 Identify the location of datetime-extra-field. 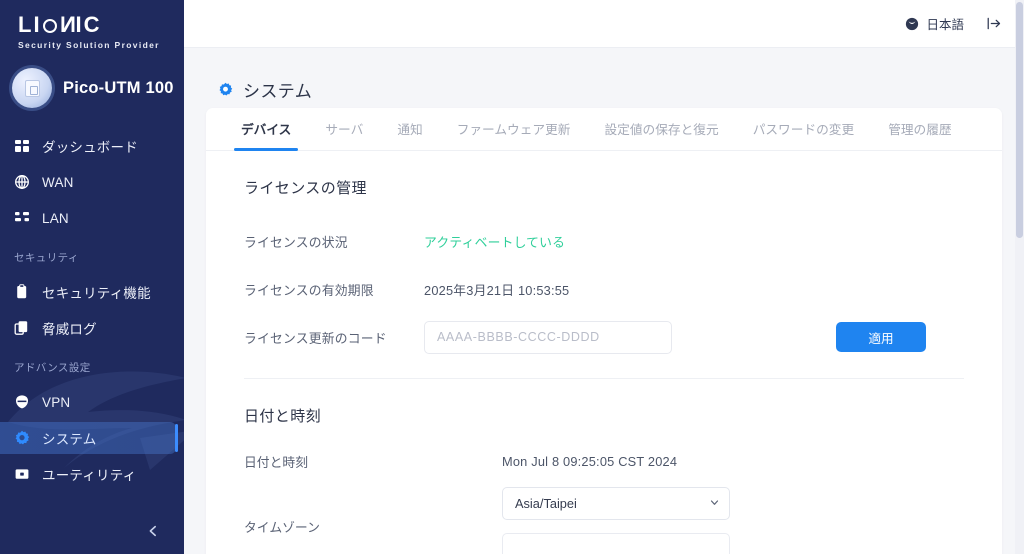
(616, 543).